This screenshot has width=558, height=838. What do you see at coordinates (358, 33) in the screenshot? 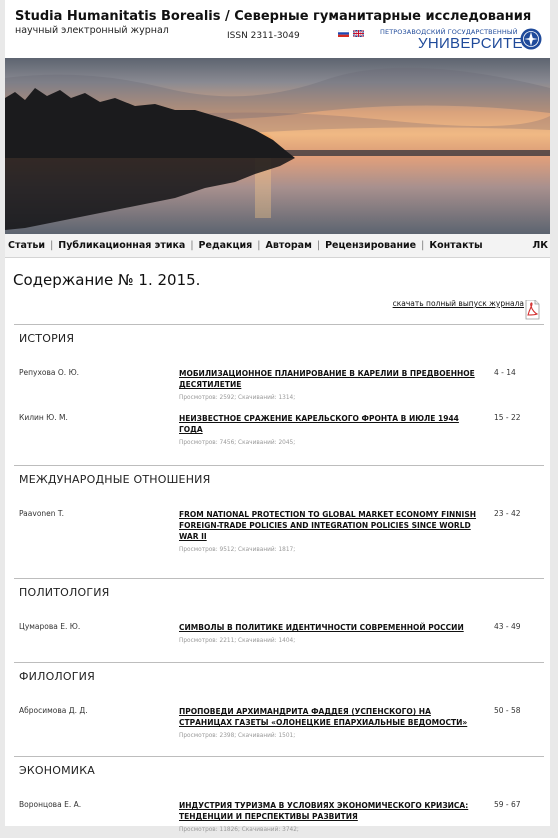
I see `uk-flag-icon` at bounding box center [358, 33].